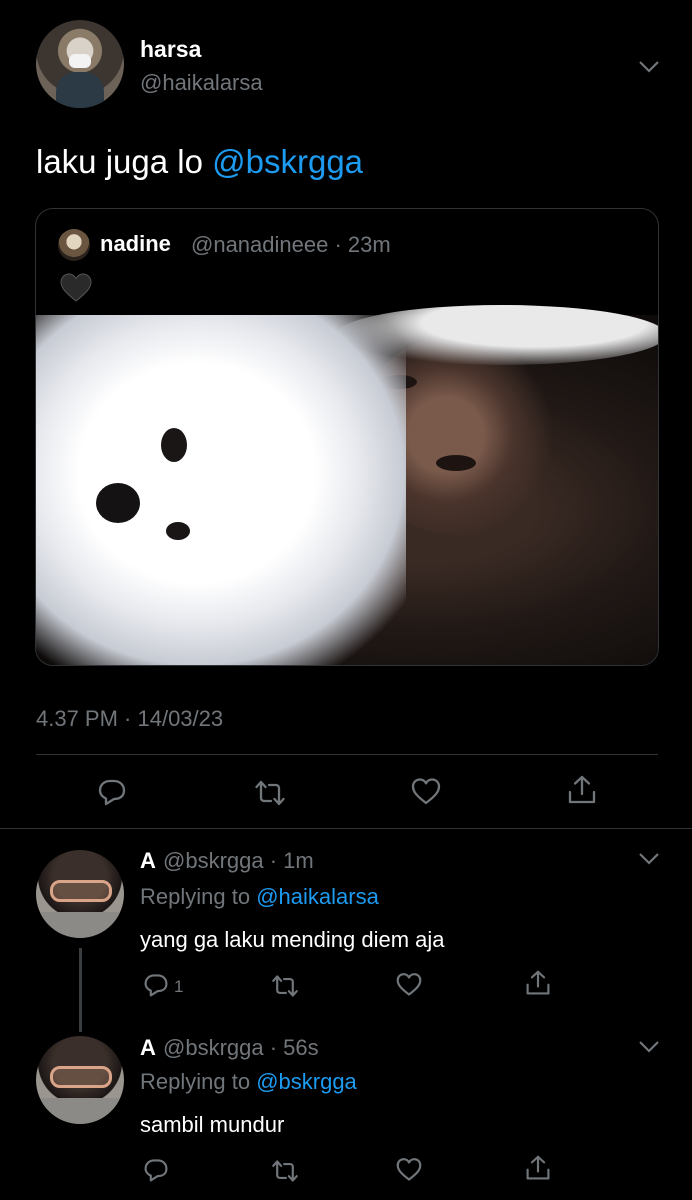 The width and height of the screenshot is (692, 1200). Describe the element at coordinates (170, 49) in the screenshot. I see `author-display-name: harsa` at that location.